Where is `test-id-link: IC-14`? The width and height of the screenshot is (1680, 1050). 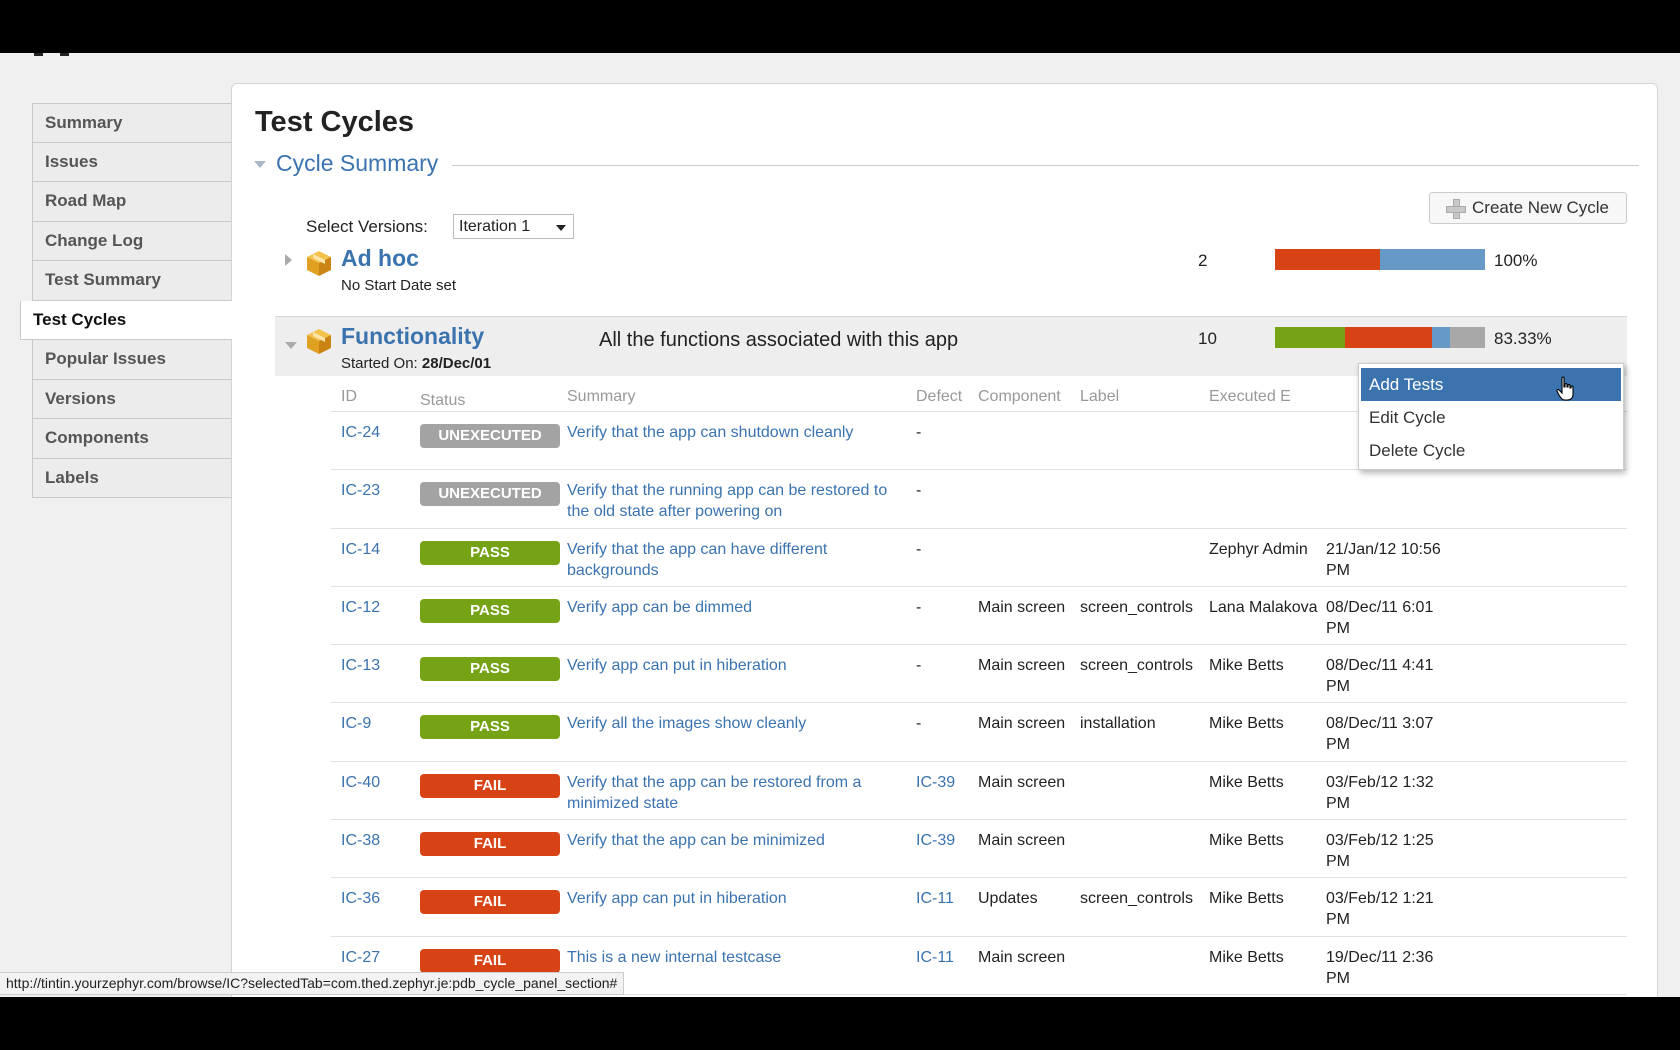 test-id-link: IC-14 is located at coordinates (360, 549).